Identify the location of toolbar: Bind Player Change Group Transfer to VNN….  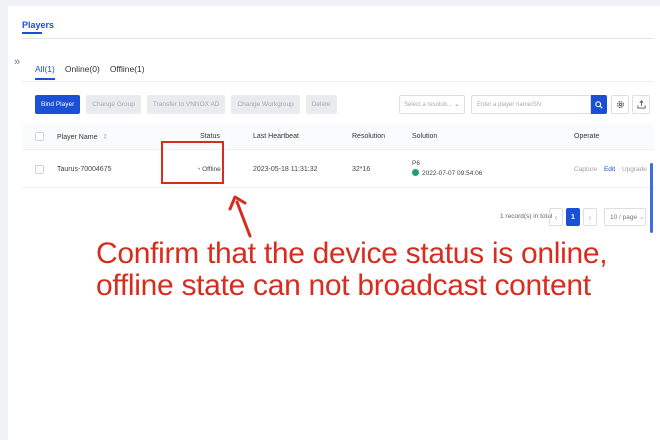
(186, 104).